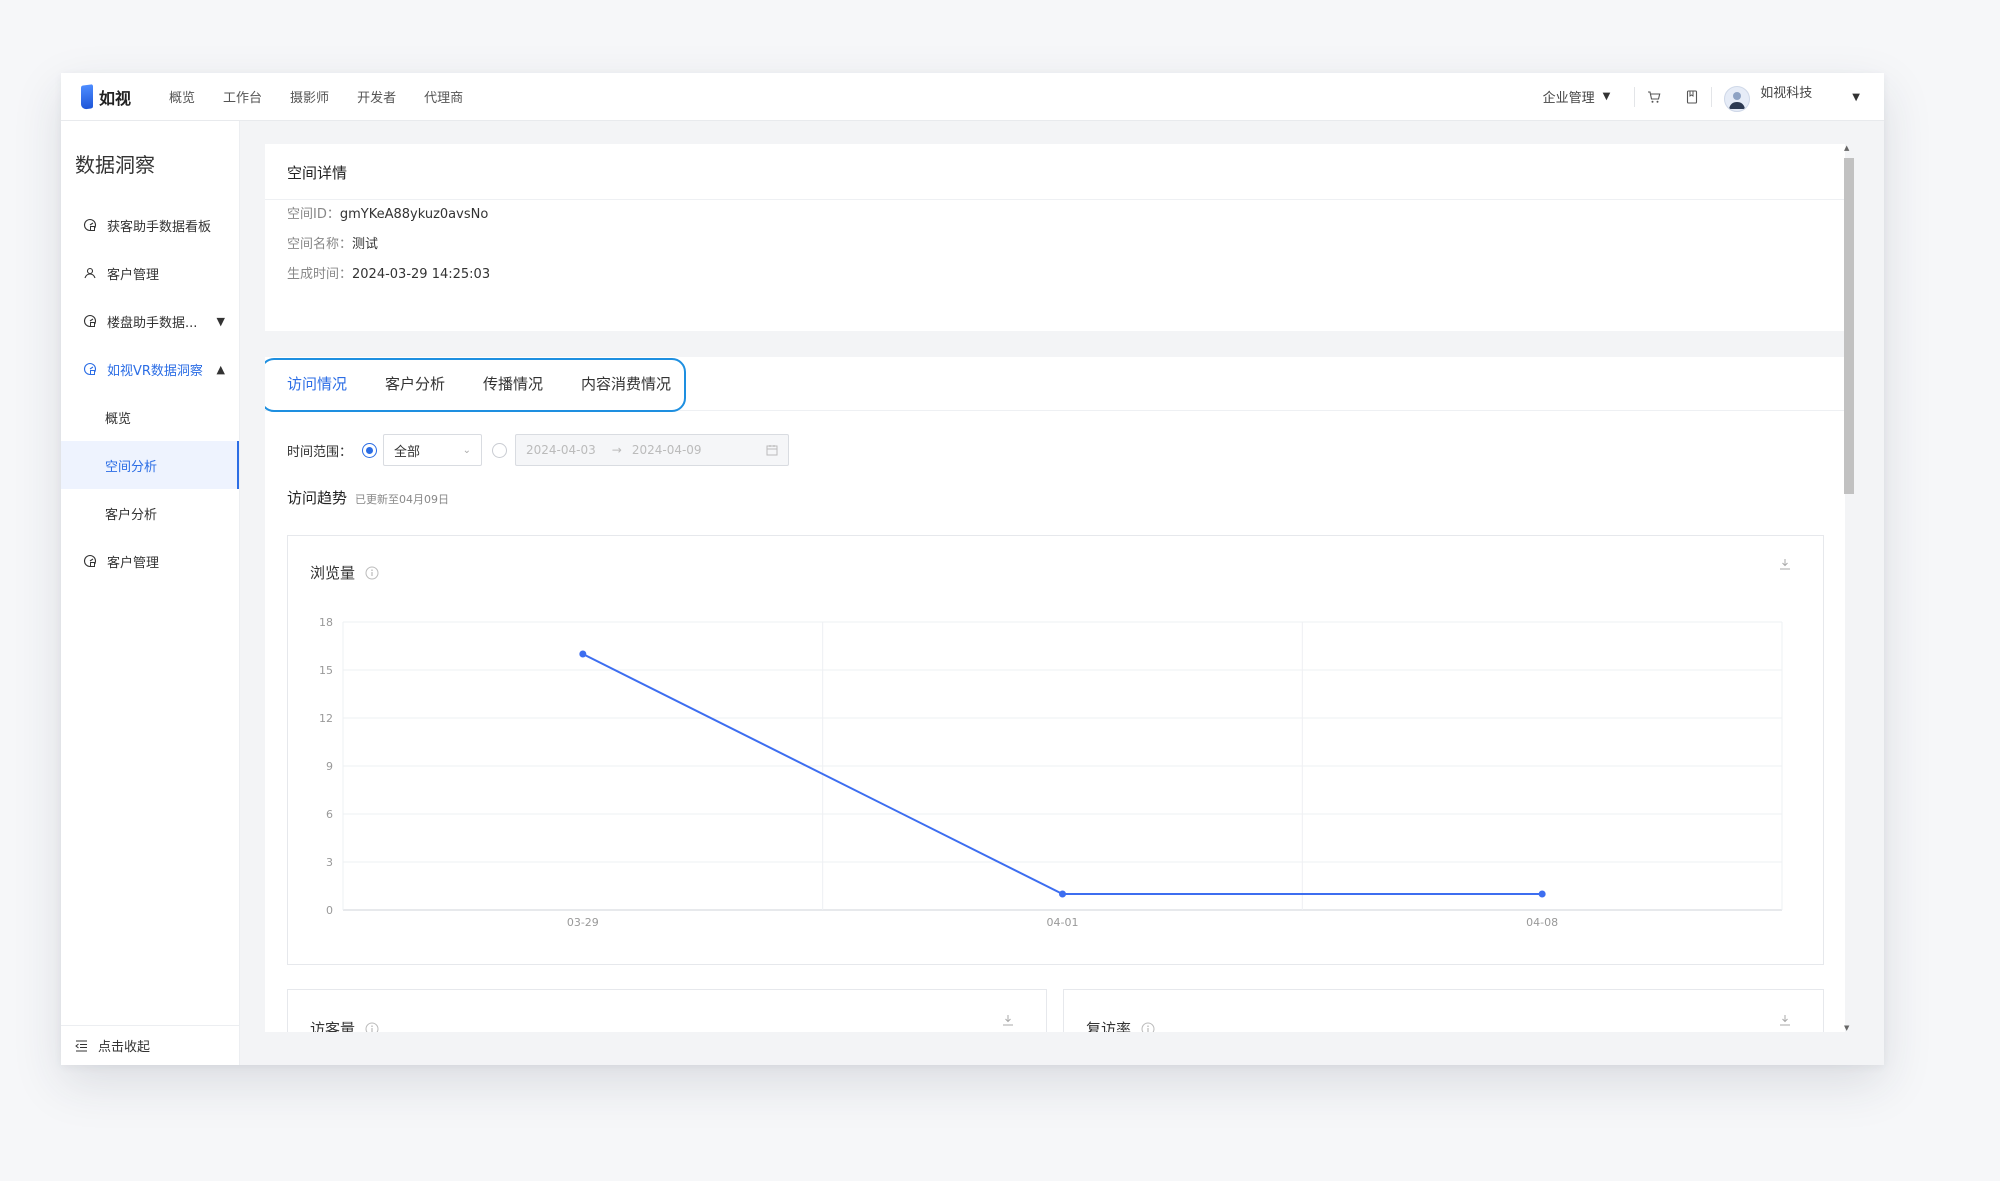 This screenshot has width=2000, height=1181. What do you see at coordinates (220, 369) in the screenshot?
I see `chevron-up-icon: ▲` at bounding box center [220, 369].